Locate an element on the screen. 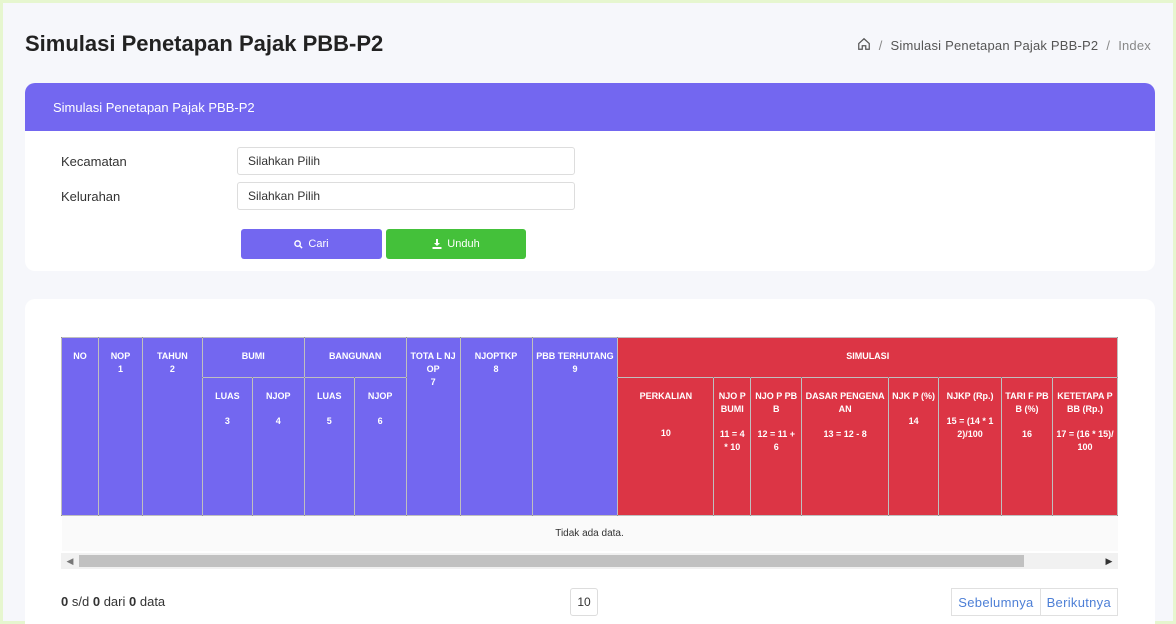  cari-button: Cari is located at coordinates (311, 244).